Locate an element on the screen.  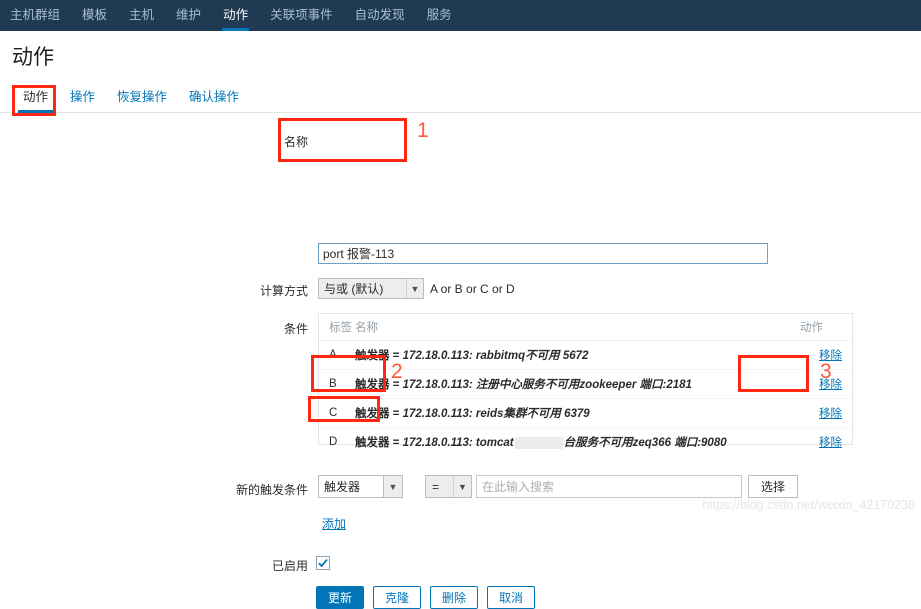
table-header-row: 标签 名称 动作 is located at coordinates (585, 327).